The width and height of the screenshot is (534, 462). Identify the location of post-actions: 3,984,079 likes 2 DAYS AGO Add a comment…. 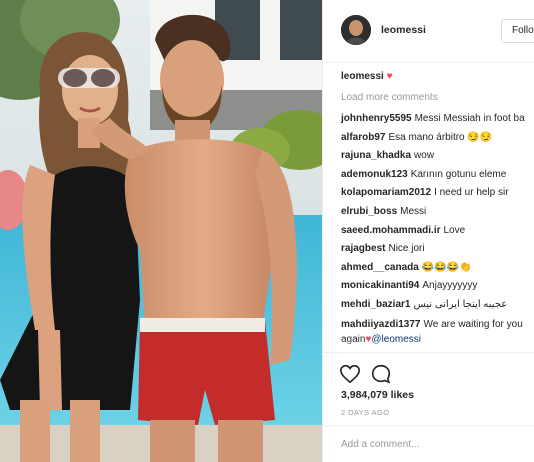
(428, 407).